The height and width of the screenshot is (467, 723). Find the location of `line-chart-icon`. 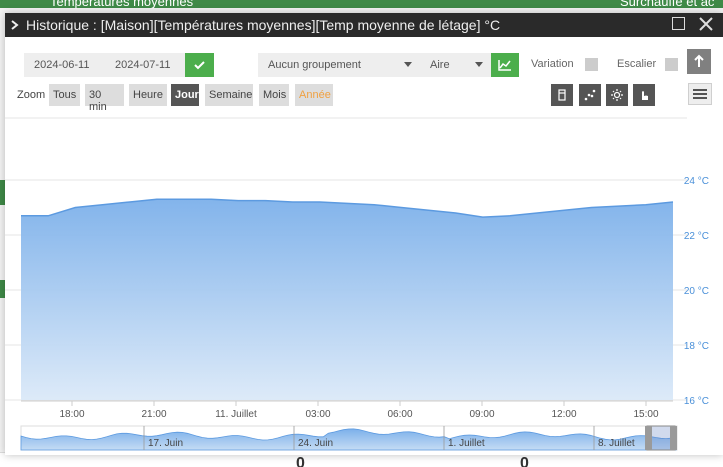

line-chart-icon is located at coordinates (504, 65).